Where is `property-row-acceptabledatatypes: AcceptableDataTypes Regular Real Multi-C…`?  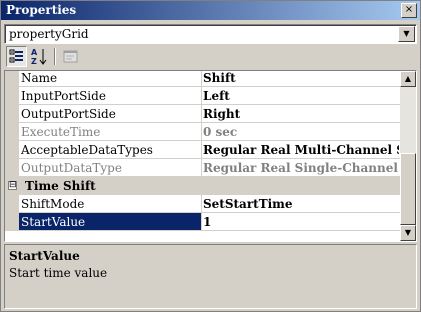
property-row-acceptabledatatypes: AcceptableDataTypes Regular Real Multi-C… is located at coordinates (202, 150).